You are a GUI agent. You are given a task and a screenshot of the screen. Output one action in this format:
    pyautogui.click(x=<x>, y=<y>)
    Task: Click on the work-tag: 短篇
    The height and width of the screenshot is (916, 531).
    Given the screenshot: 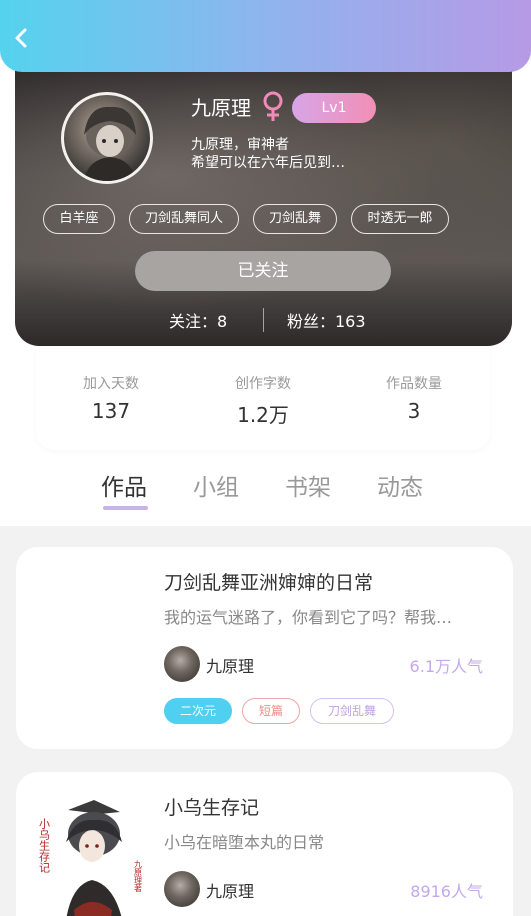 What is the action you would take?
    pyautogui.click(x=271, y=711)
    